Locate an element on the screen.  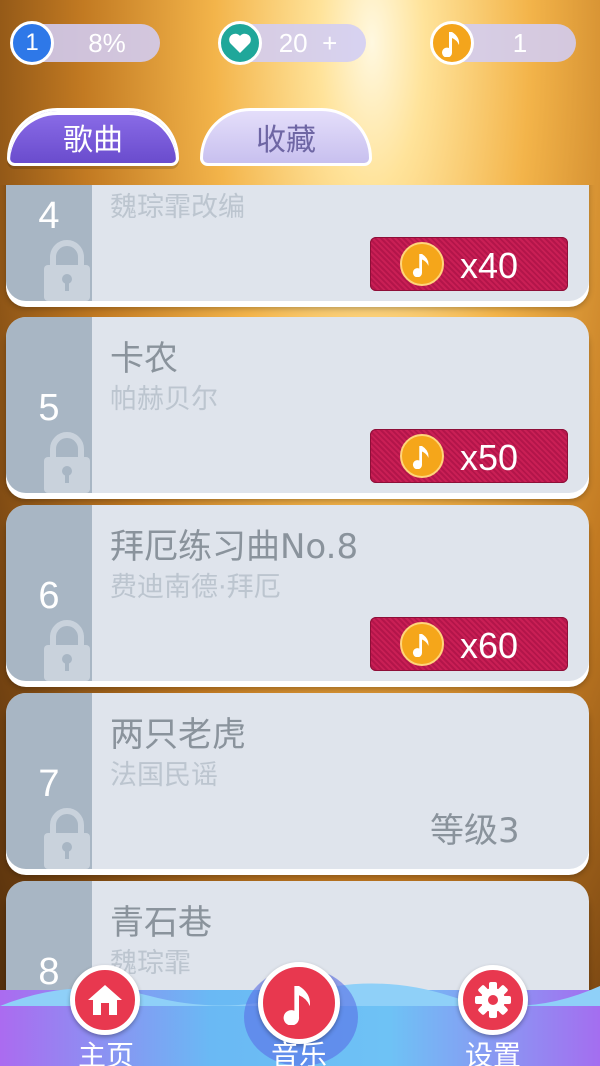
song-number: 4 is located at coordinates (49, 216).